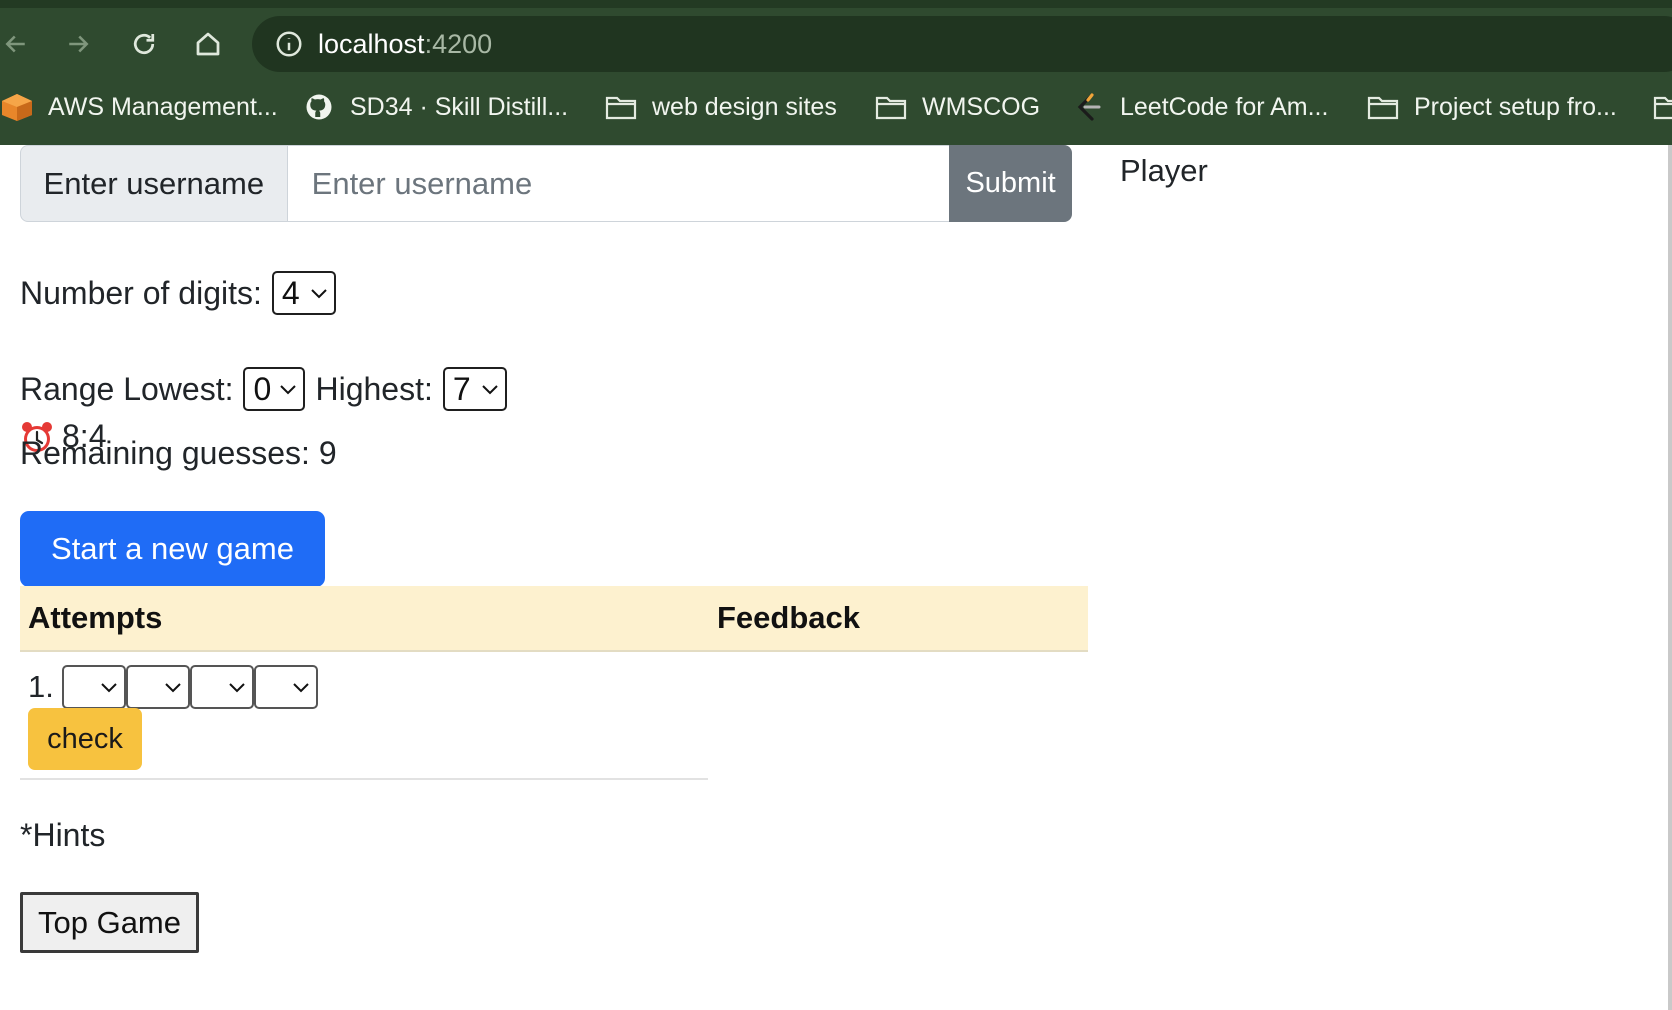  I want to click on digits-value: 4, so click(290, 292).